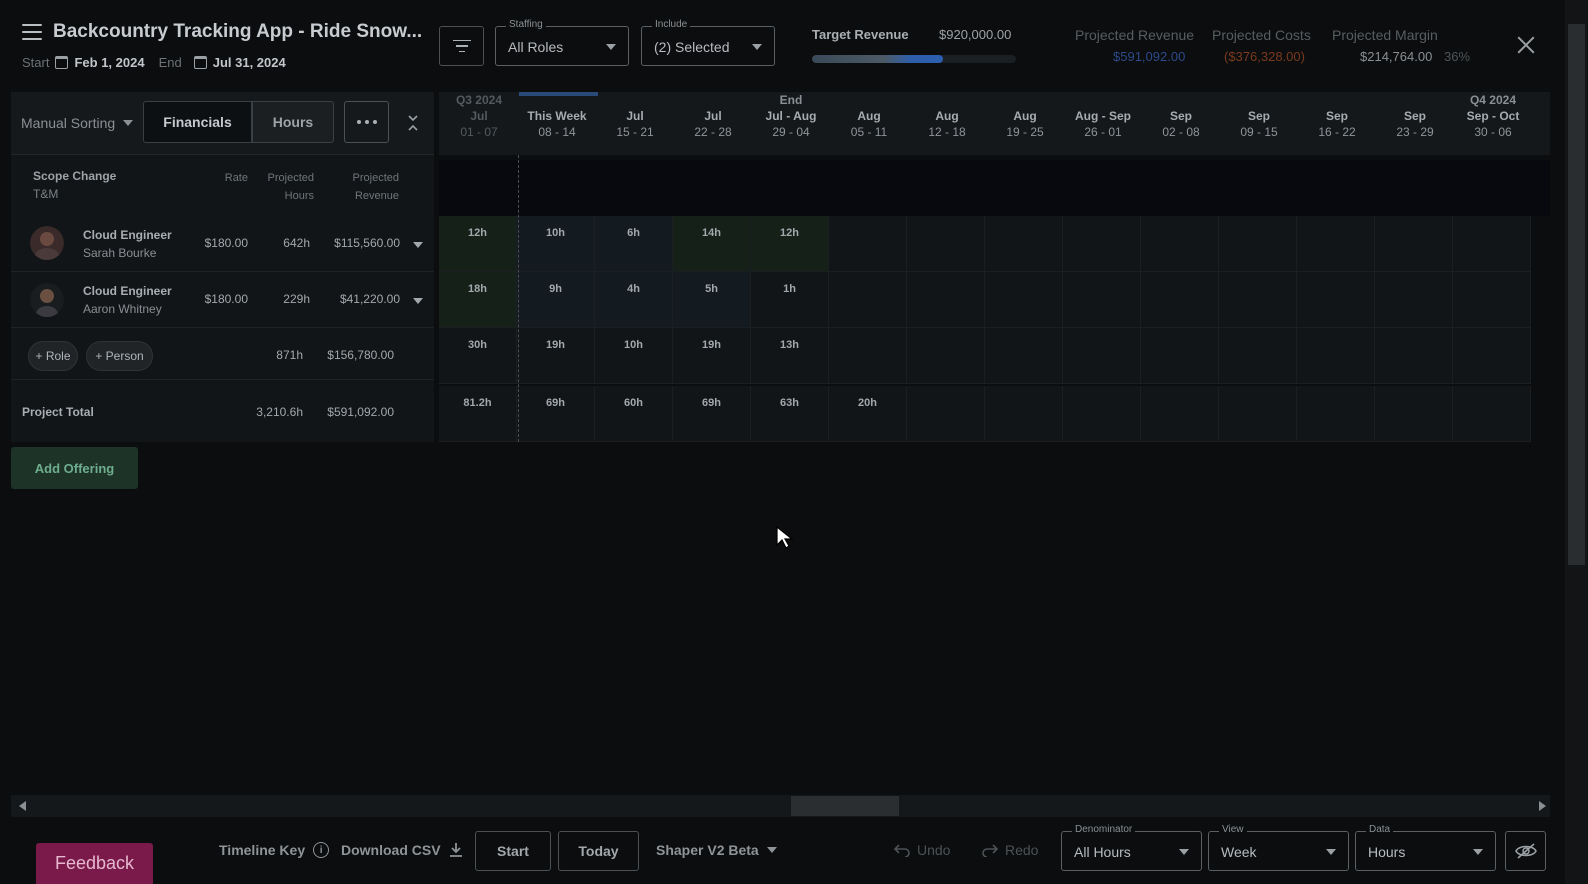 The width and height of the screenshot is (1588, 884). What do you see at coordinates (556, 300) in the screenshot?
I see `hours-cell: 9h` at bounding box center [556, 300].